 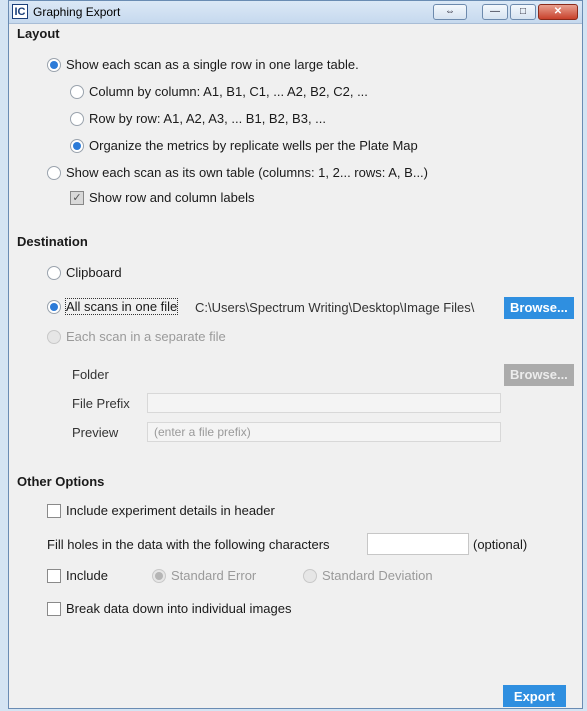 I want to click on std-error-radio, so click(x=159, y=575).